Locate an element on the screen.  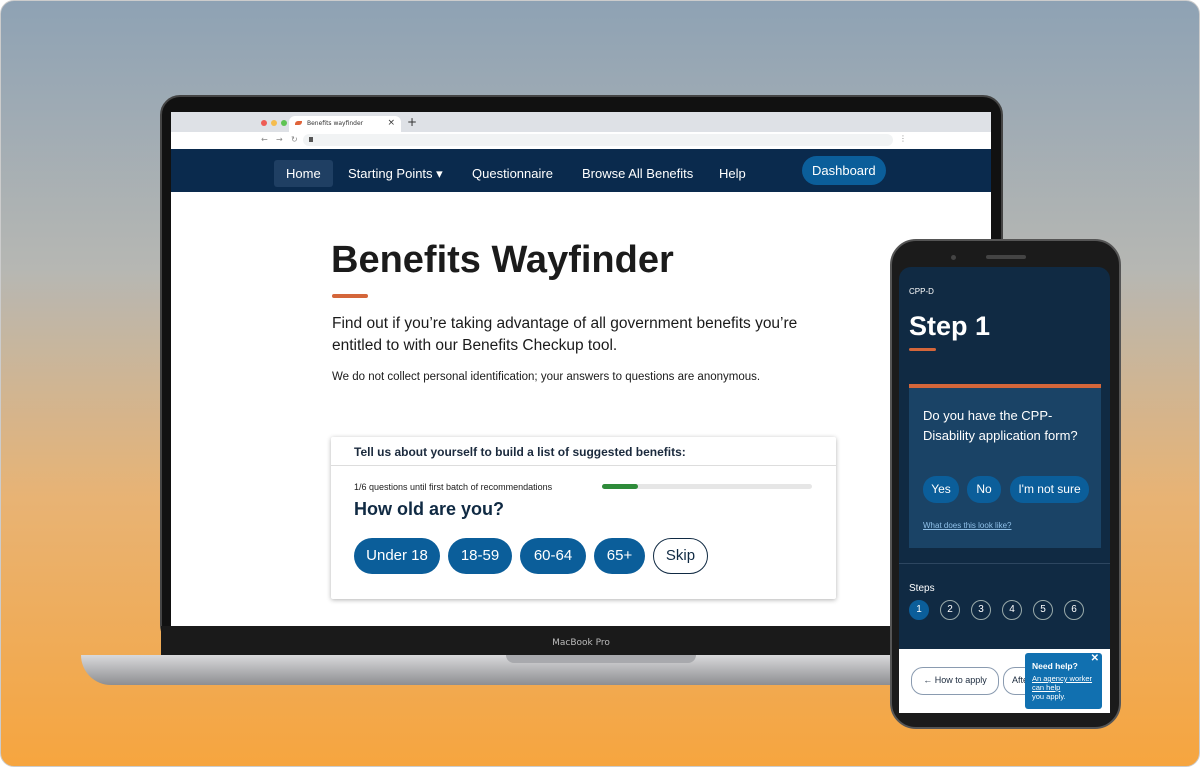
close-icon: ✕ is located at coordinates (1095, 659).